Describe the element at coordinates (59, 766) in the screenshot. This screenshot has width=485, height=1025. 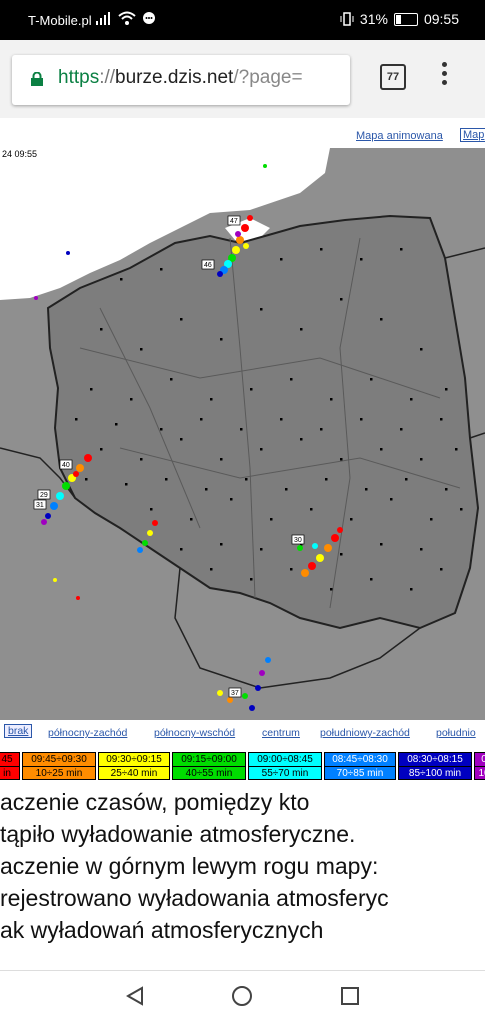
I see `legend-cell: 09:45÷09:30 10÷25 min` at that location.